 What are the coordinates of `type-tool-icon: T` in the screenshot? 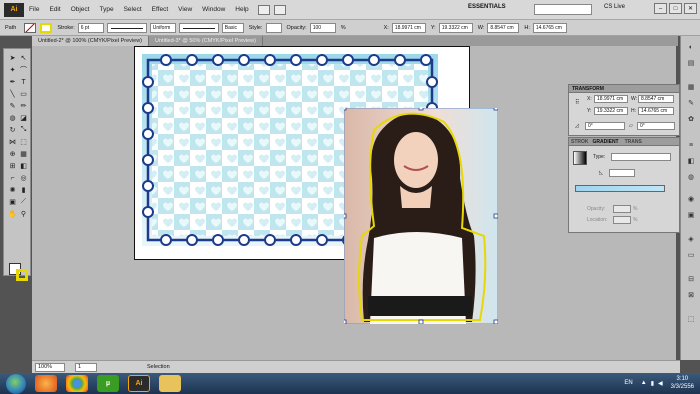 It's located at (23, 82).